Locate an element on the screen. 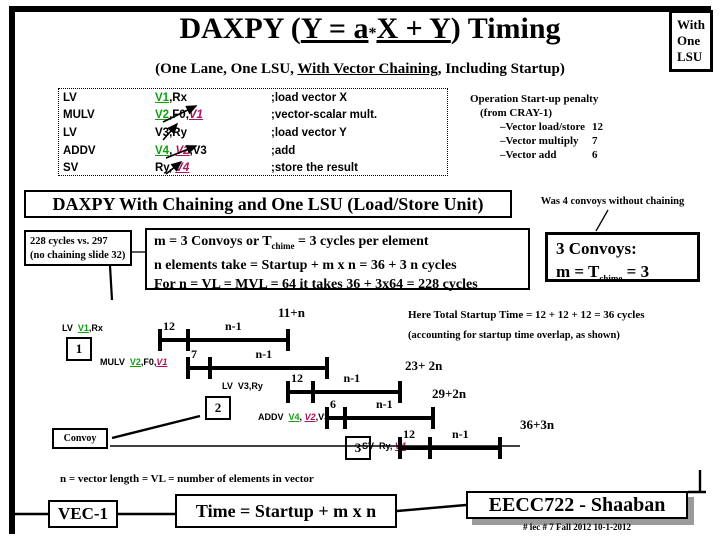 The width and height of the screenshot is (720, 540). penalty-label: –Vector multiply is located at coordinates (539, 141).